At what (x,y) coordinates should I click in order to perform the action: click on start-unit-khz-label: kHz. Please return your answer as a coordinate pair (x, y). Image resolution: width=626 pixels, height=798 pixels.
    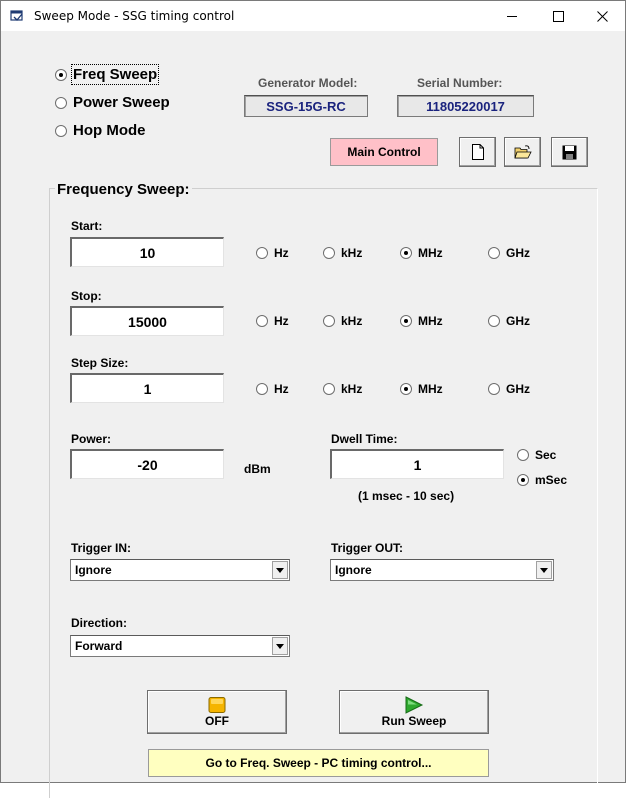
    Looking at the image, I should click on (352, 253).